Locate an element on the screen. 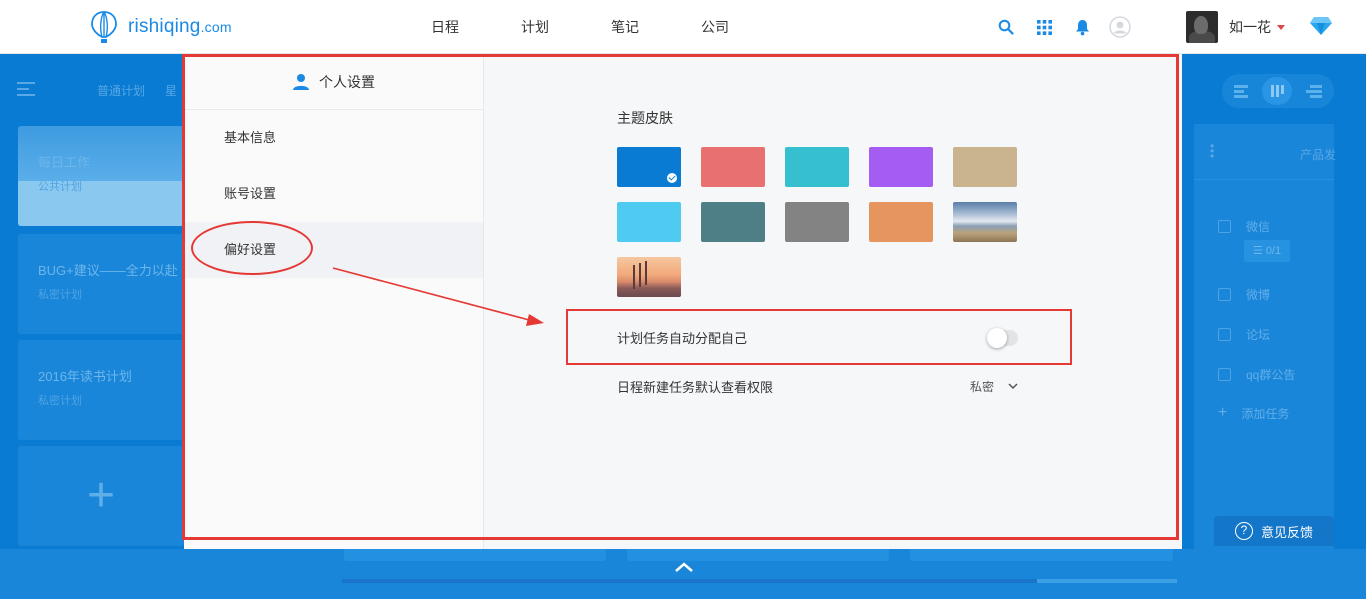 Image resolution: width=1366 pixels, height=599 pixels. main-nav: 日程 计划 笔记 公司 is located at coordinates (580, 27).